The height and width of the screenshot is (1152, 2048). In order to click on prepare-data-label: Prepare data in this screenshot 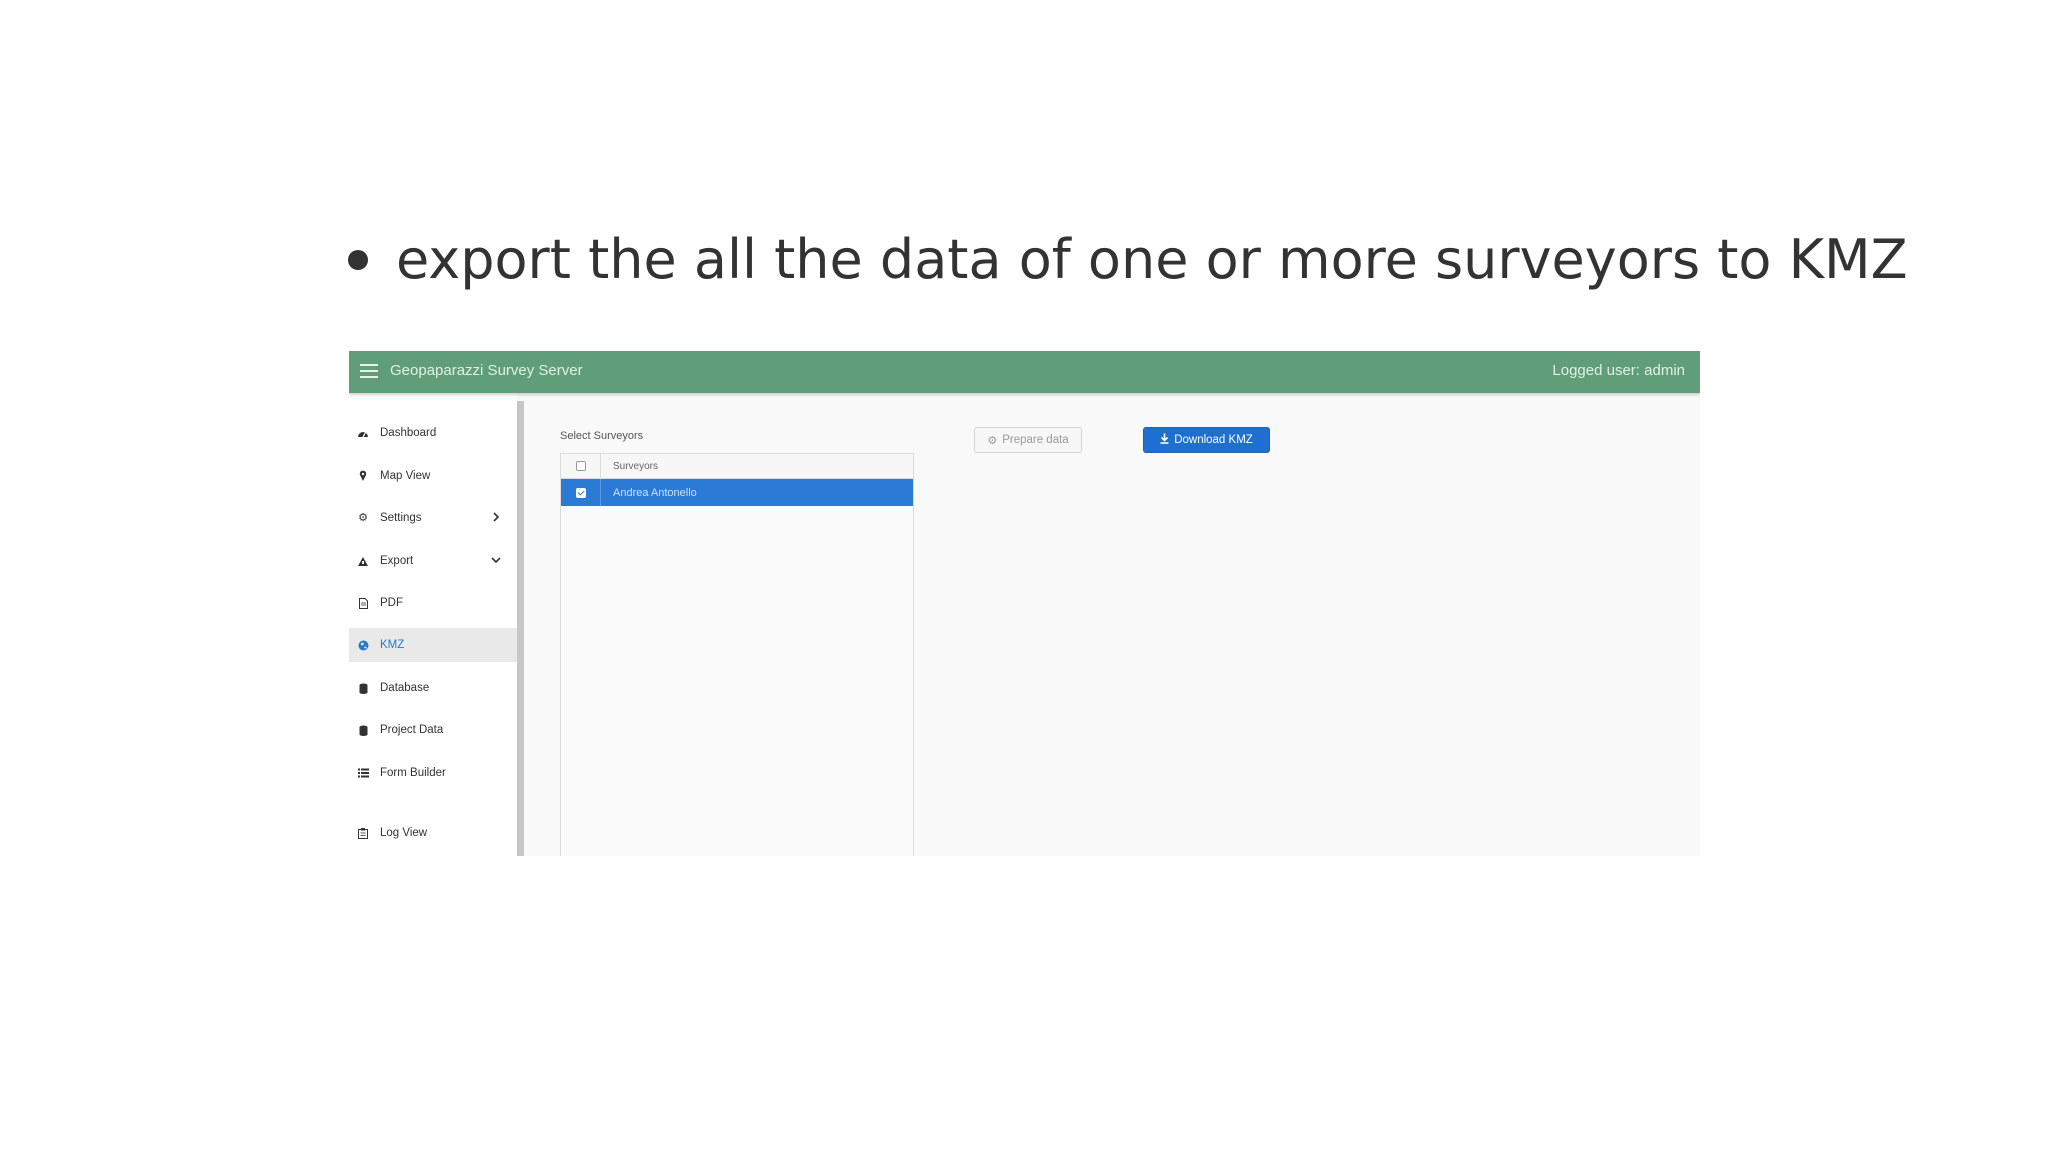, I will do `click(1035, 440)`.